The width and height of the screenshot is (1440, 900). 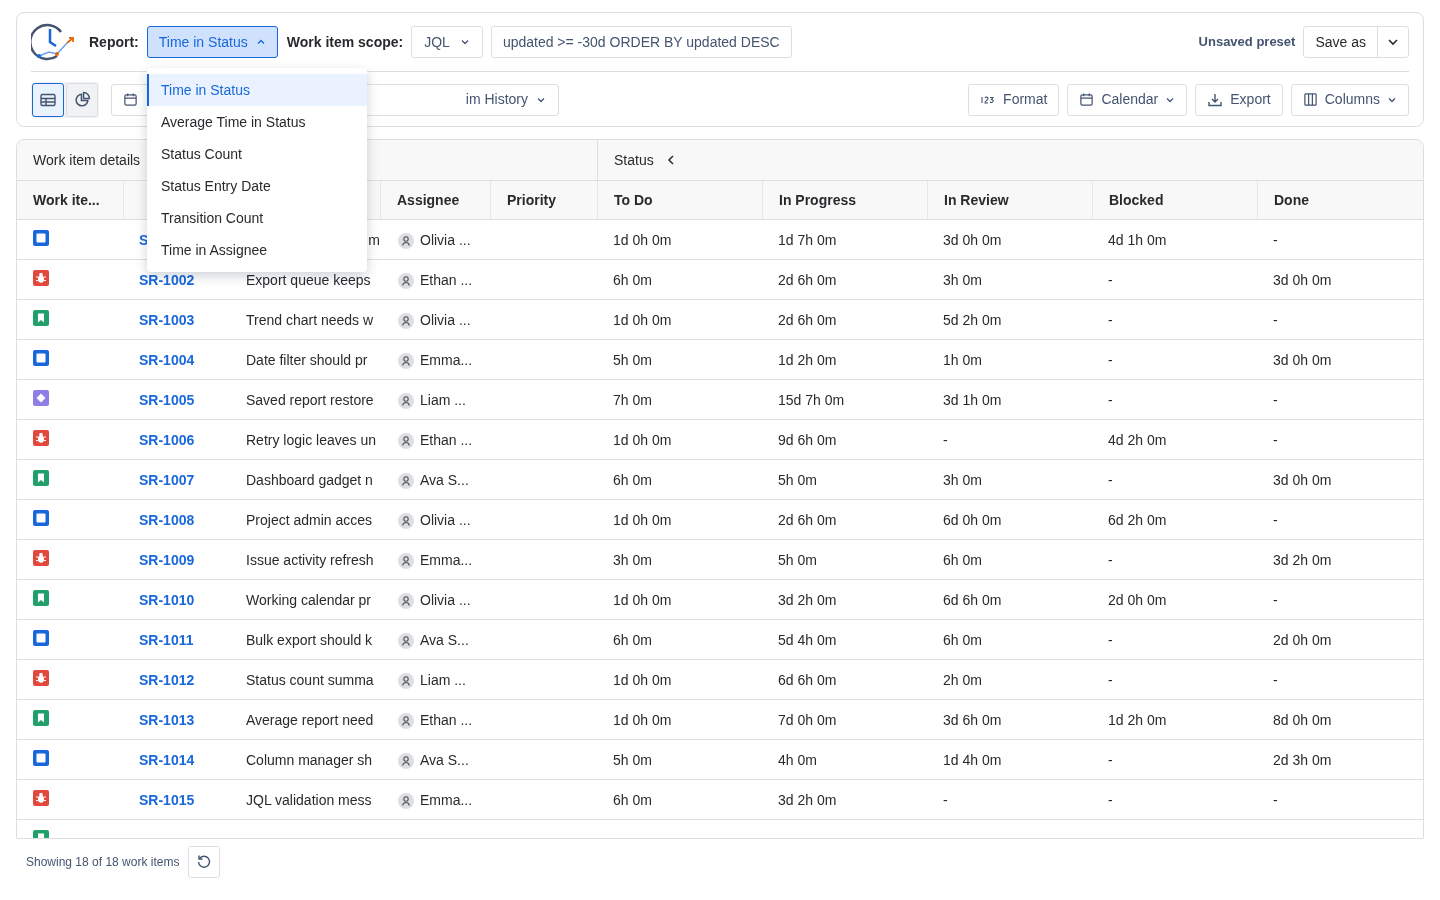 What do you see at coordinates (797, 760) in the screenshot?
I see `time-cell: 4h 0m` at bounding box center [797, 760].